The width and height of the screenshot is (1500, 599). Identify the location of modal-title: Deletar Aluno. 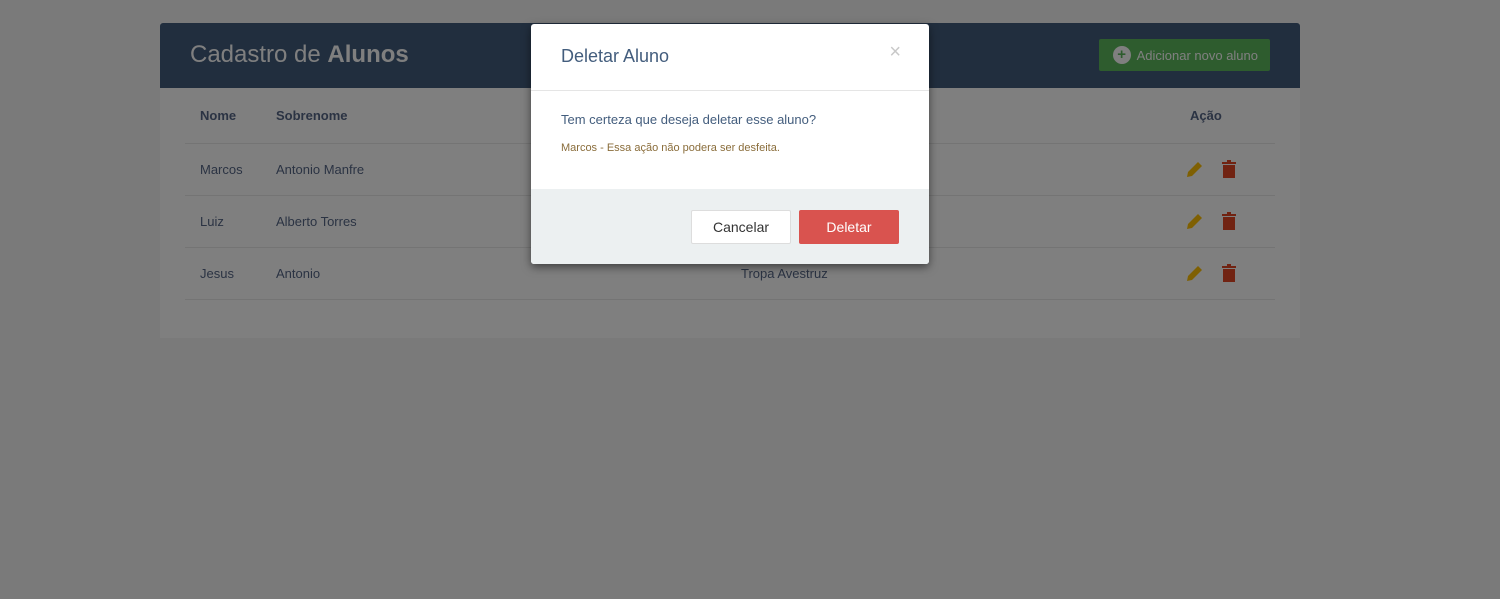
(615, 56).